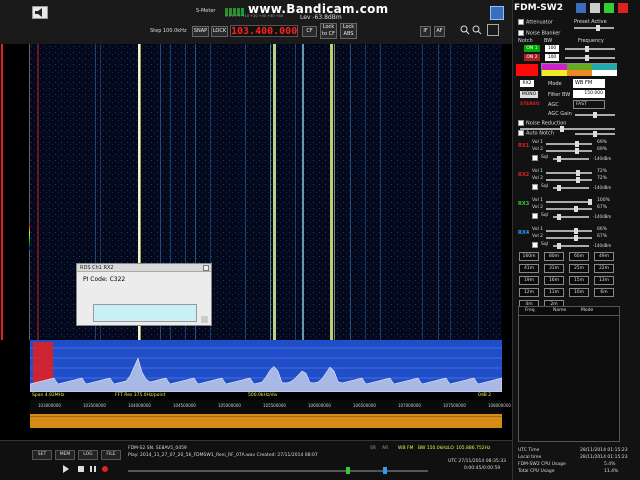 Image resolution: width=640 pixels, height=480 pixels. I want to click on band-button-11m: 11m, so click(554, 292).